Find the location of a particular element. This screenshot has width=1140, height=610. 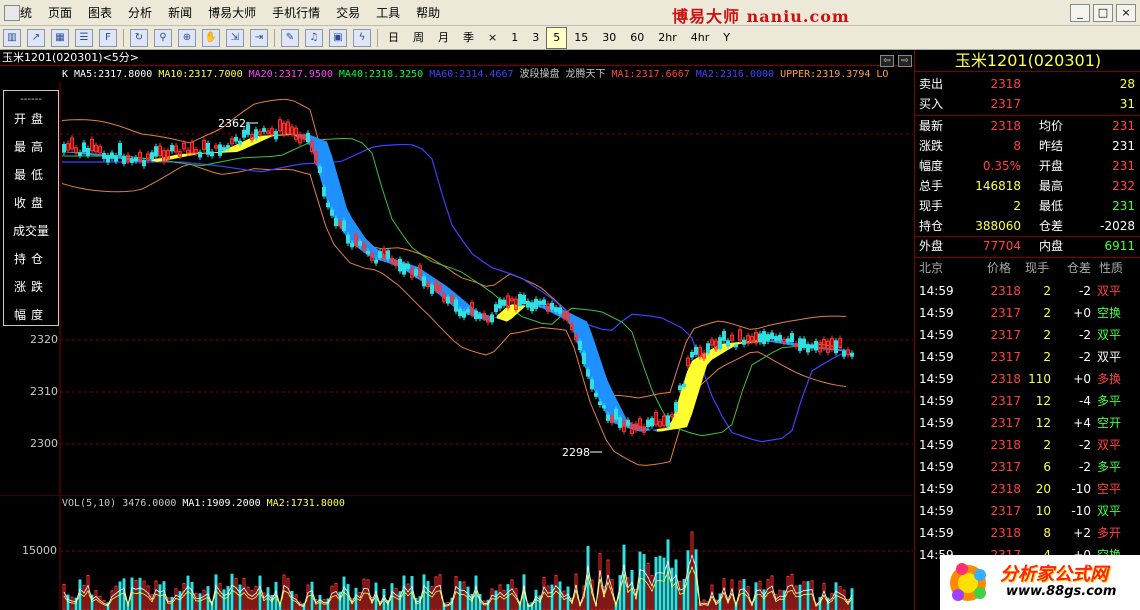

tick-type: 多开 is located at coordinates (1109, 533).